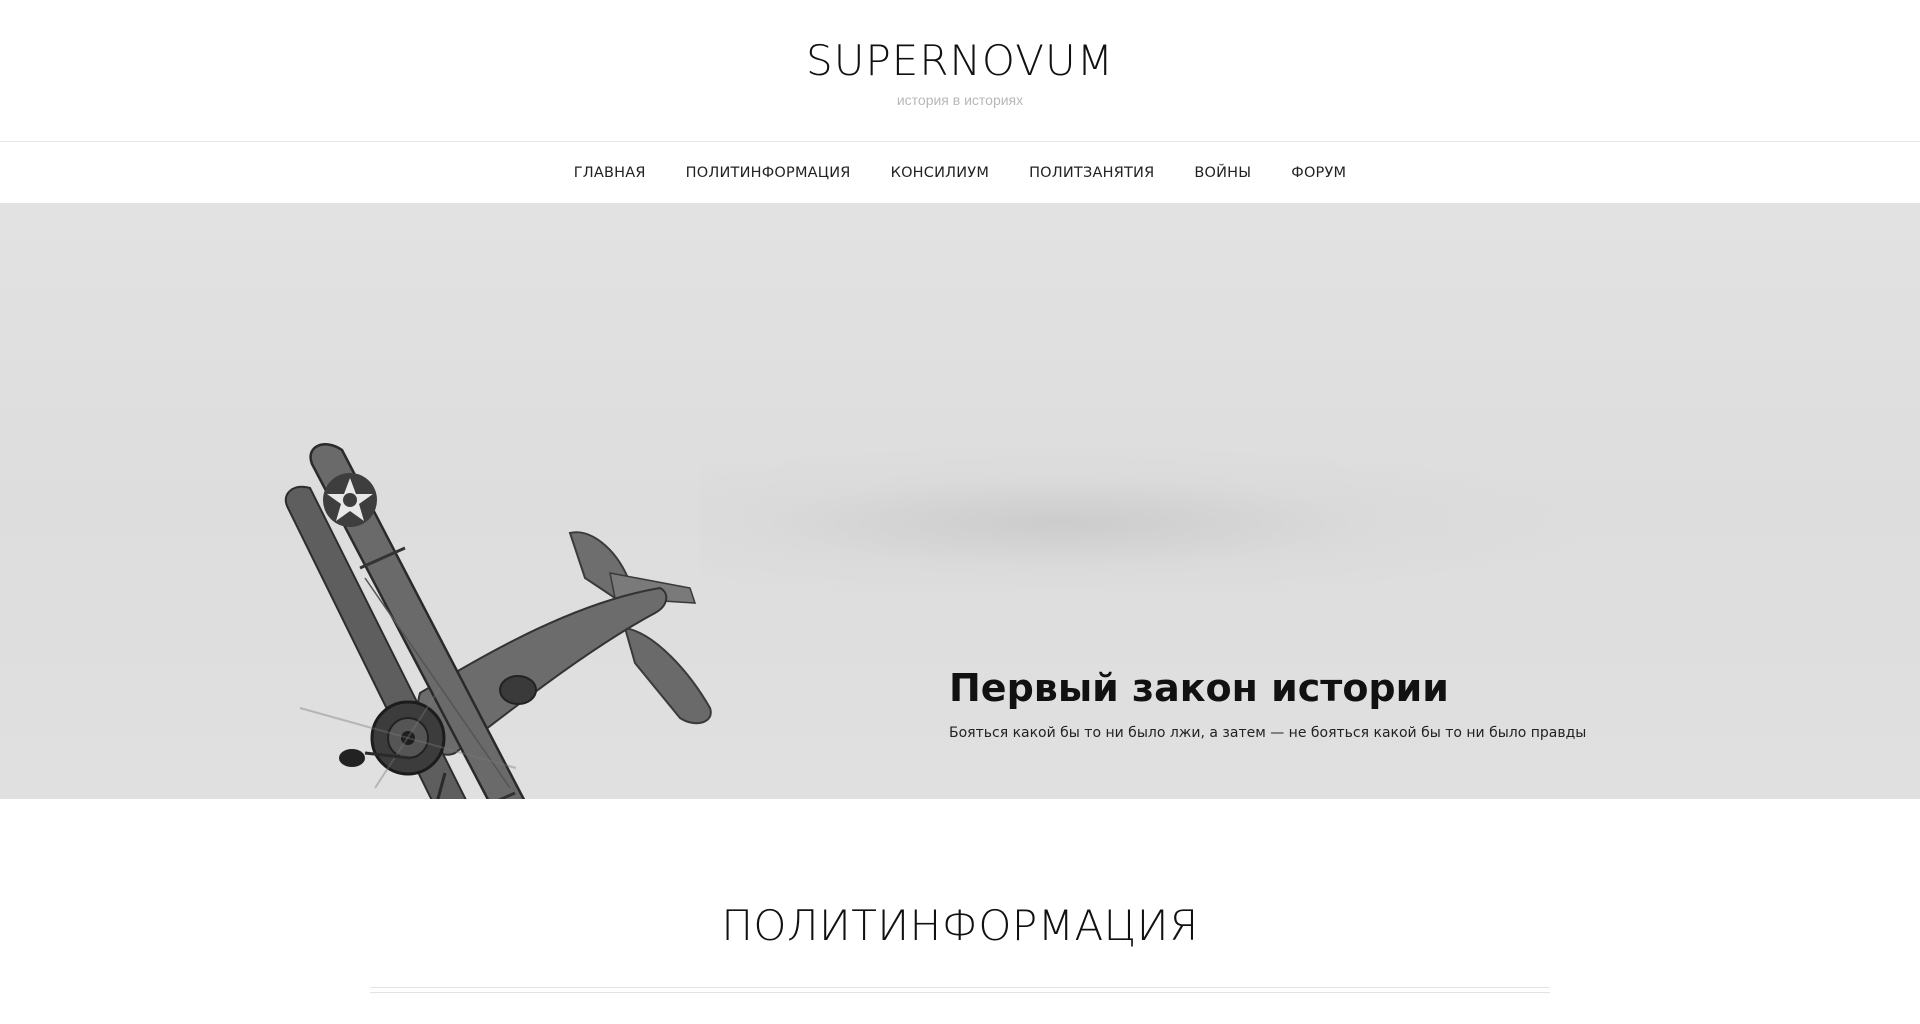 The image size is (1920, 1024). What do you see at coordinates (498, 621) in the screenshot?
I see `biplane-image` at bounding box center [498, 621].